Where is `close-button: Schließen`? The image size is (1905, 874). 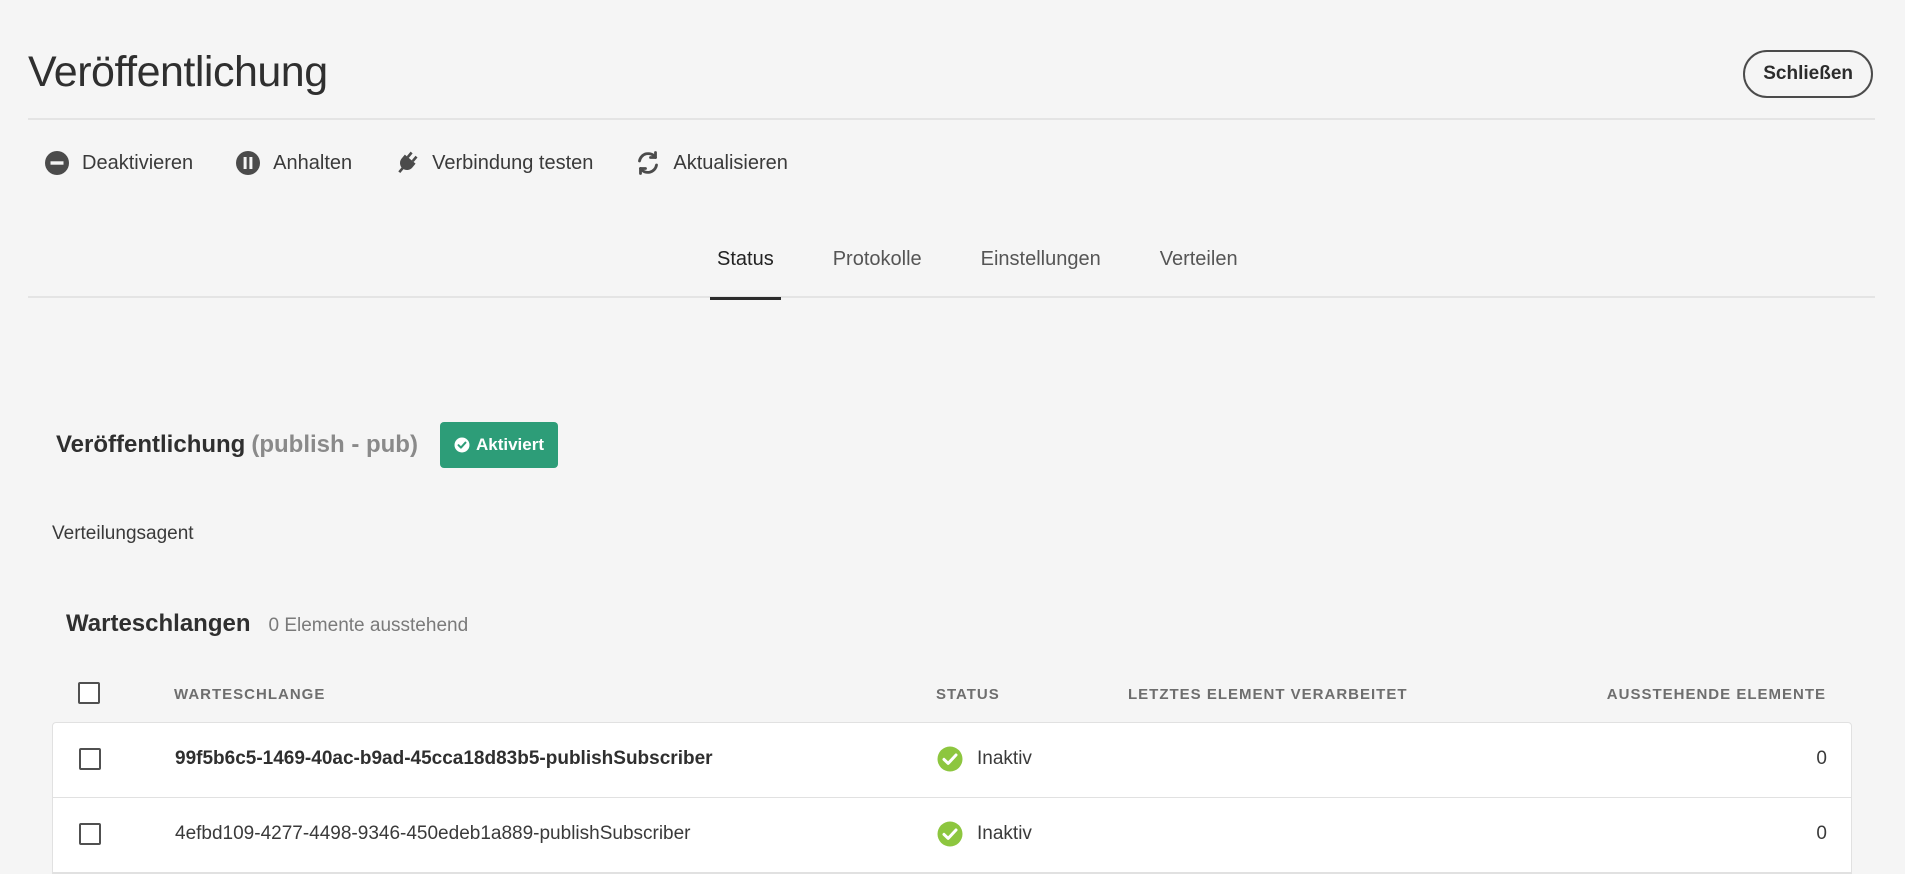
close-button: Schließen is located at coordinates (1808, 74).